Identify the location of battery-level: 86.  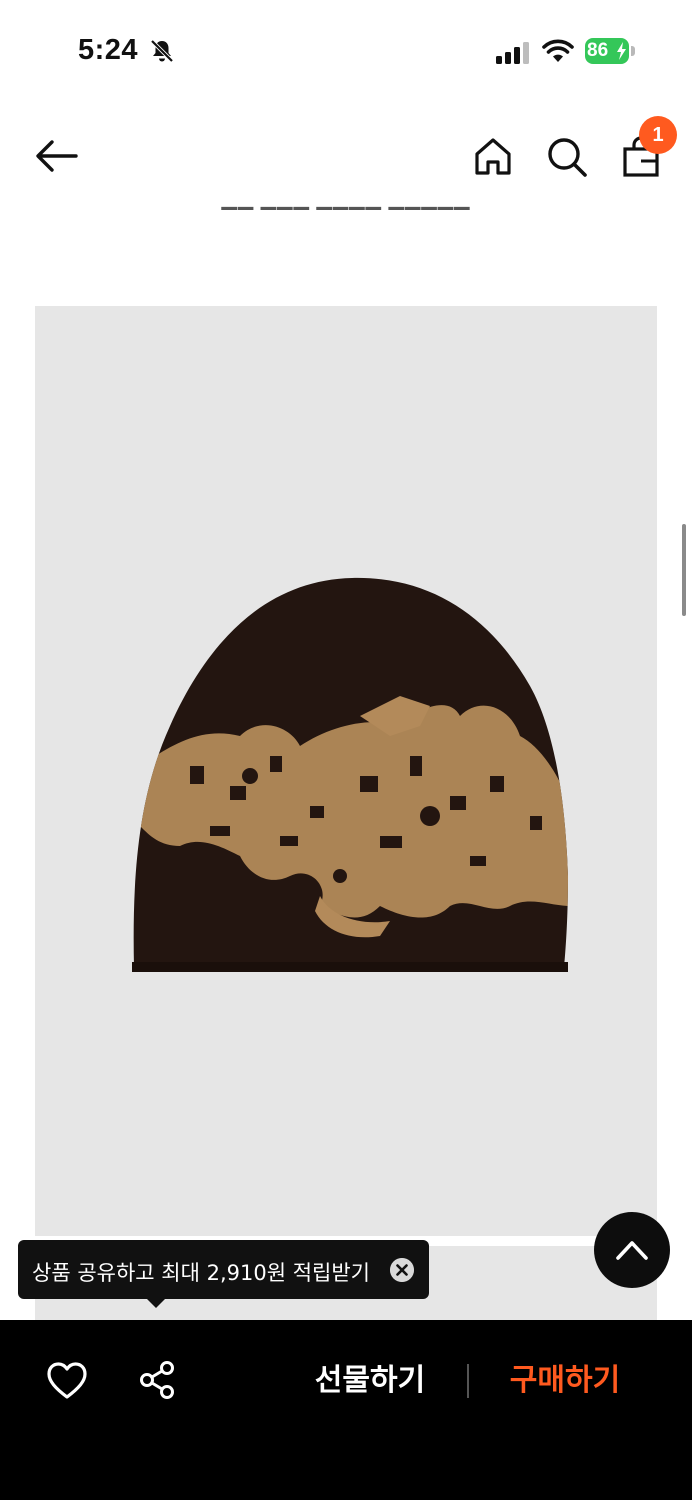
(598, 50).